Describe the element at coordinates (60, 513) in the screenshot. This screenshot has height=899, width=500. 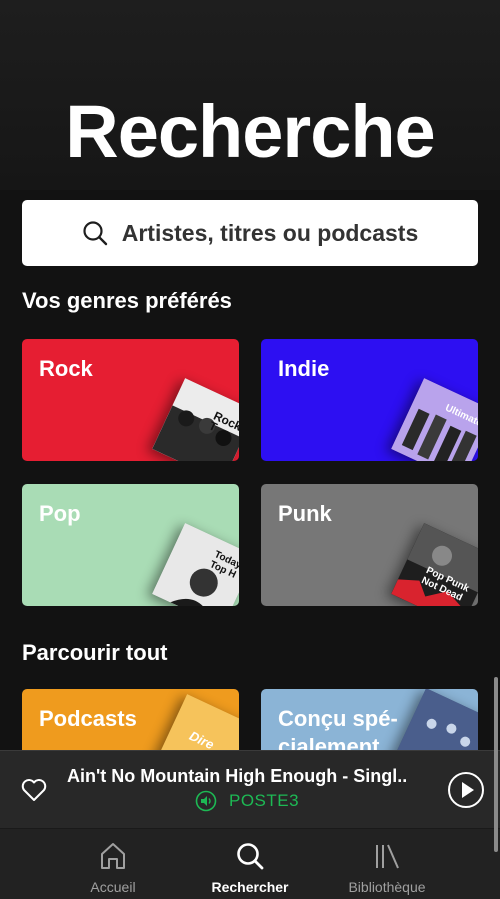
I see `genre-label: Pop` at that location.